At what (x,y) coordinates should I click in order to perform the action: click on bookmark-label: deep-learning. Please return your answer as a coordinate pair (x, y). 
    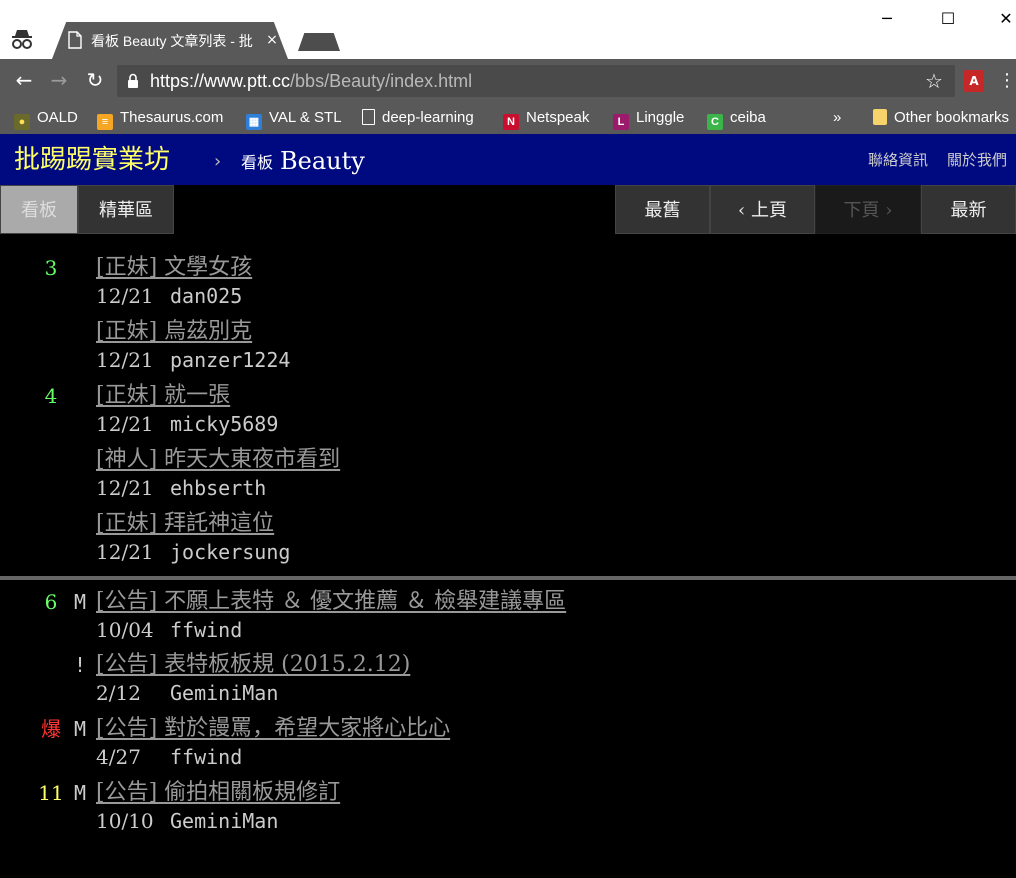
    Looking at the image, I should click on (428, 117).